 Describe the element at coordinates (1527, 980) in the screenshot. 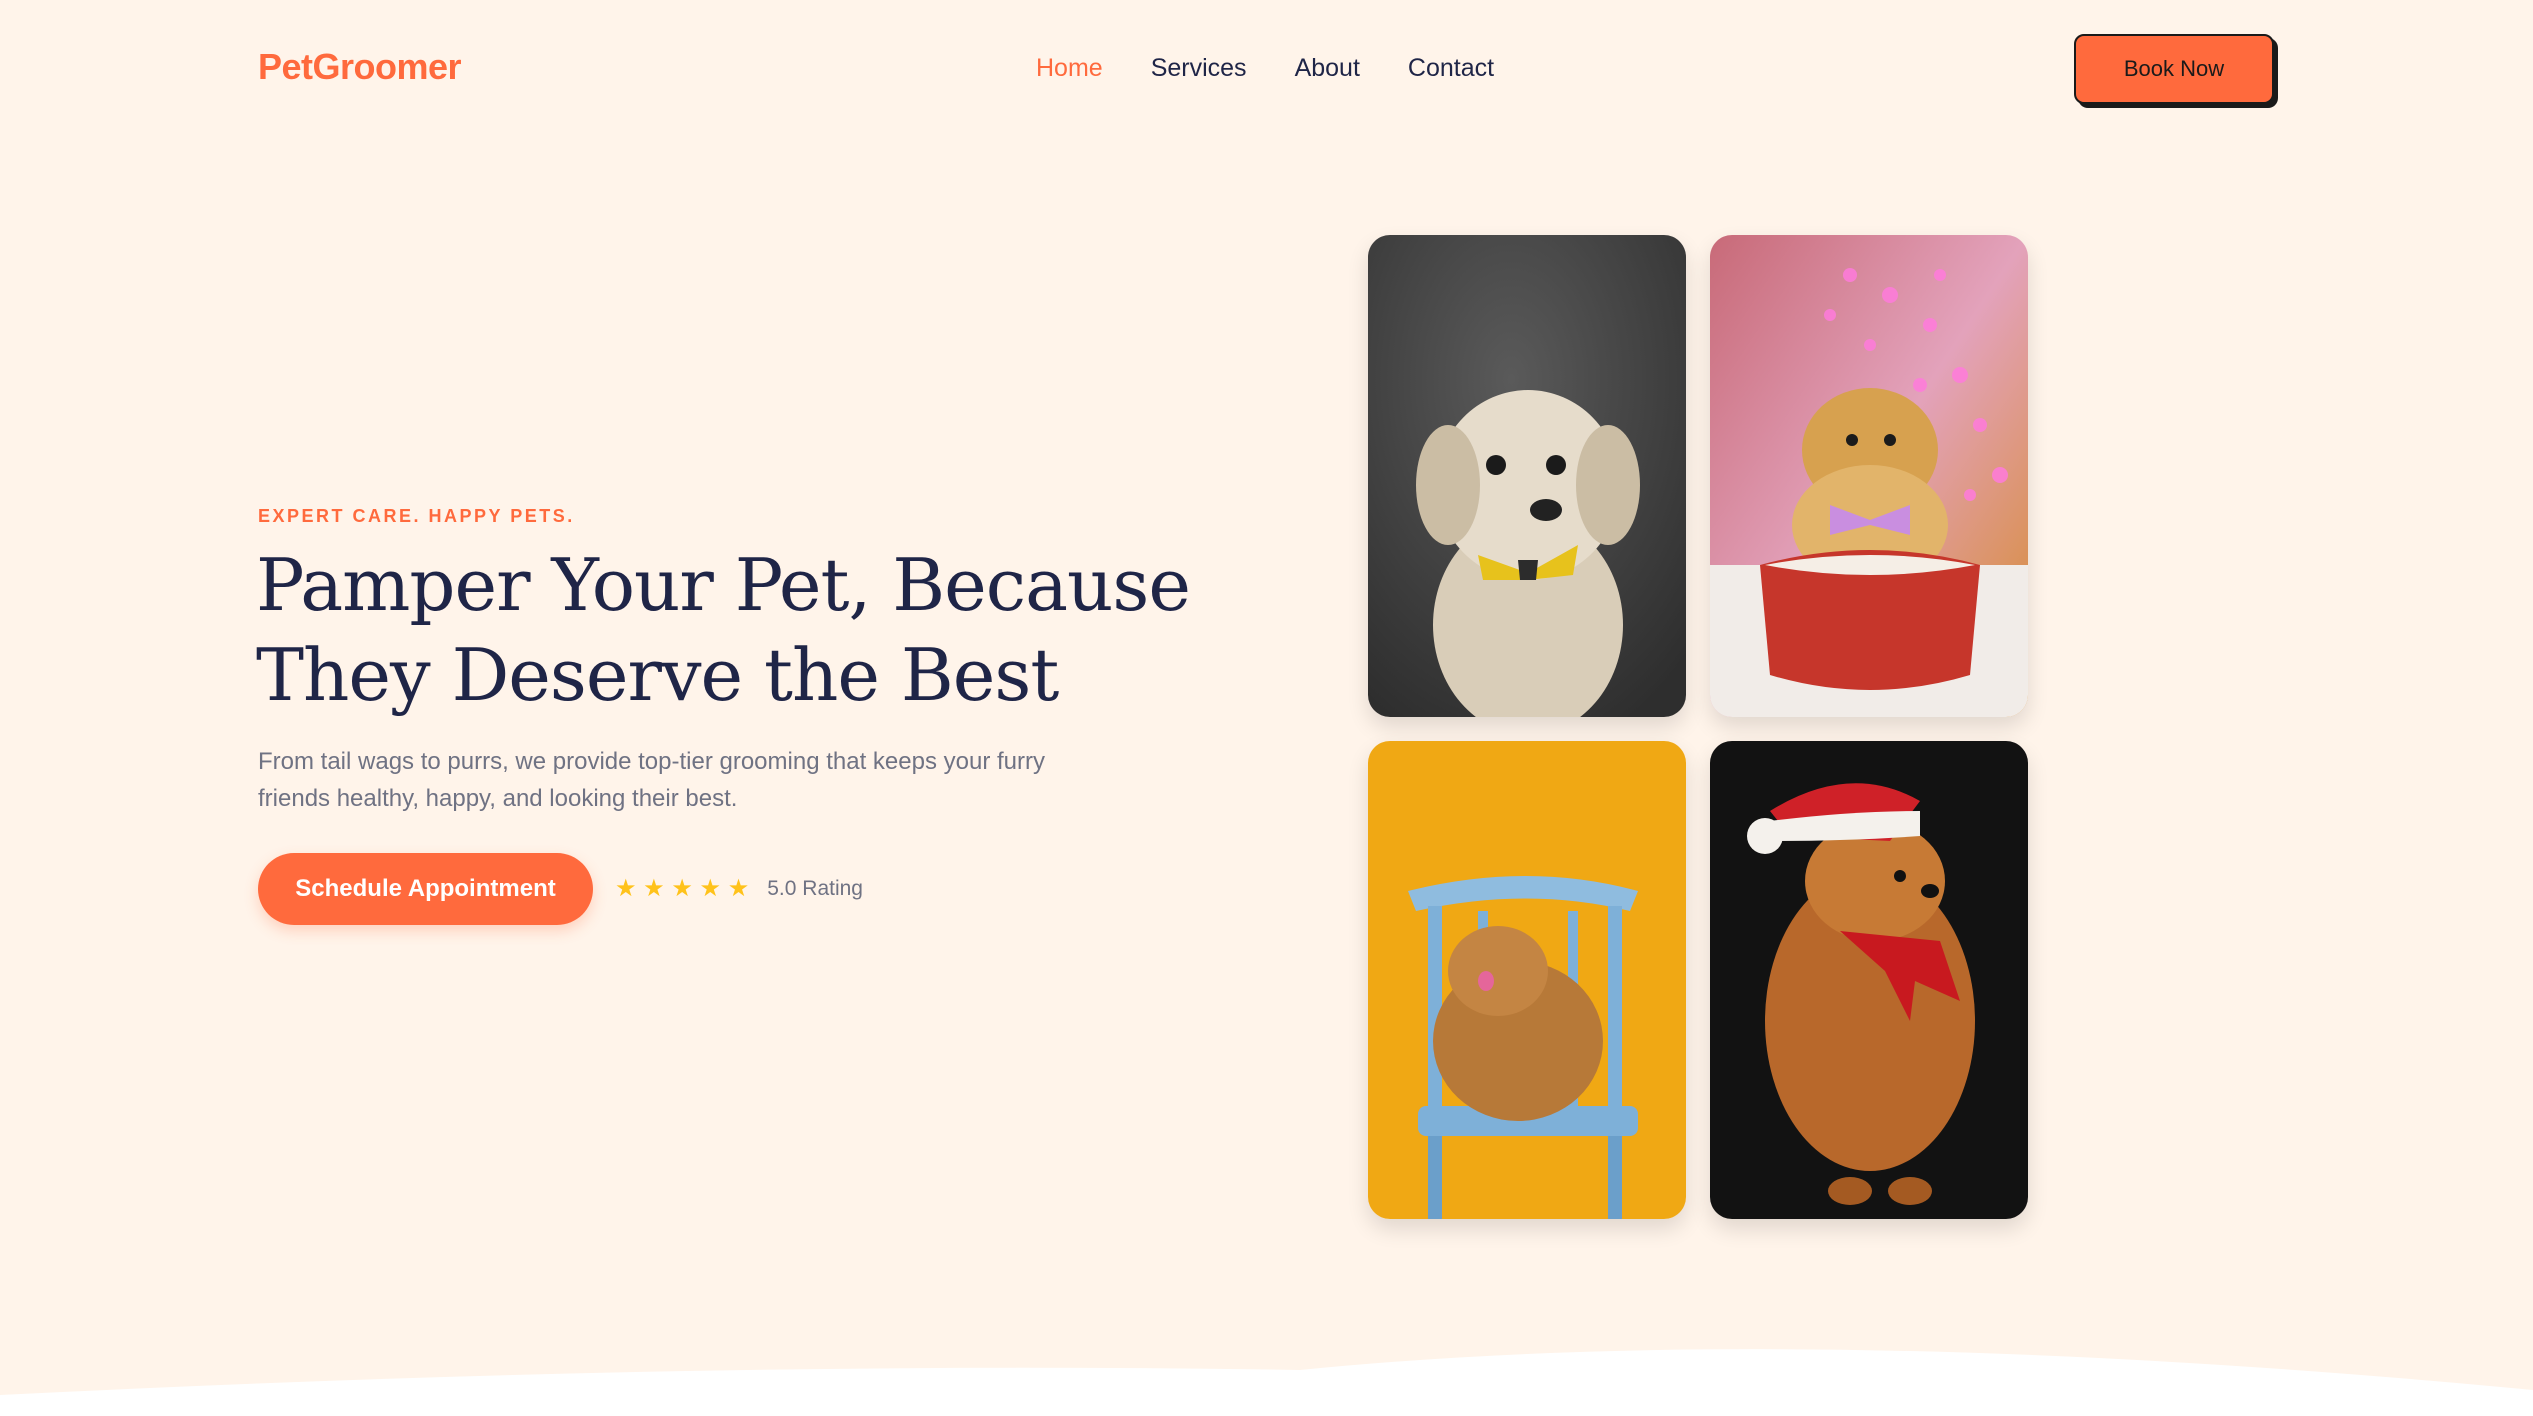

I see `pomeranian-on-blue-chair-photo` at that location.